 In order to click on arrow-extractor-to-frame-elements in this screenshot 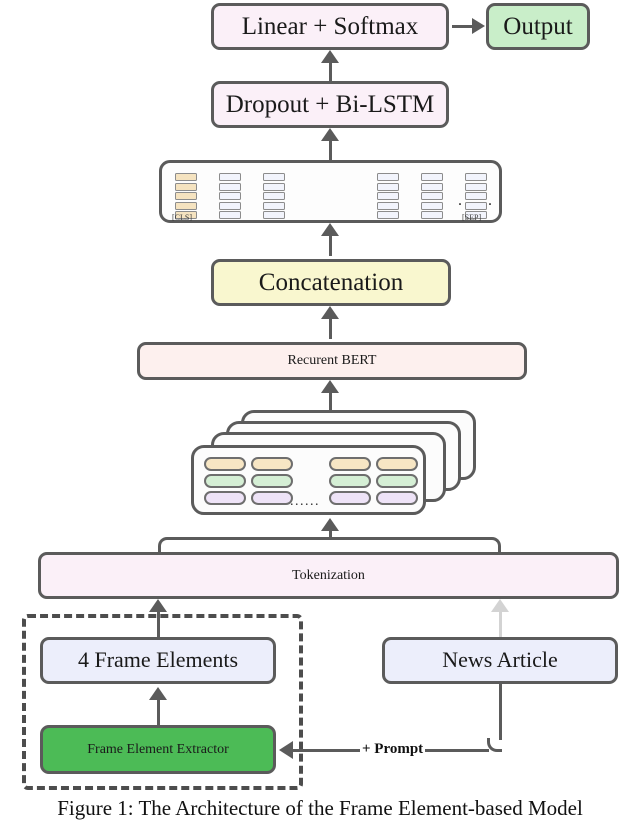, I will do `click(158, 693)`.